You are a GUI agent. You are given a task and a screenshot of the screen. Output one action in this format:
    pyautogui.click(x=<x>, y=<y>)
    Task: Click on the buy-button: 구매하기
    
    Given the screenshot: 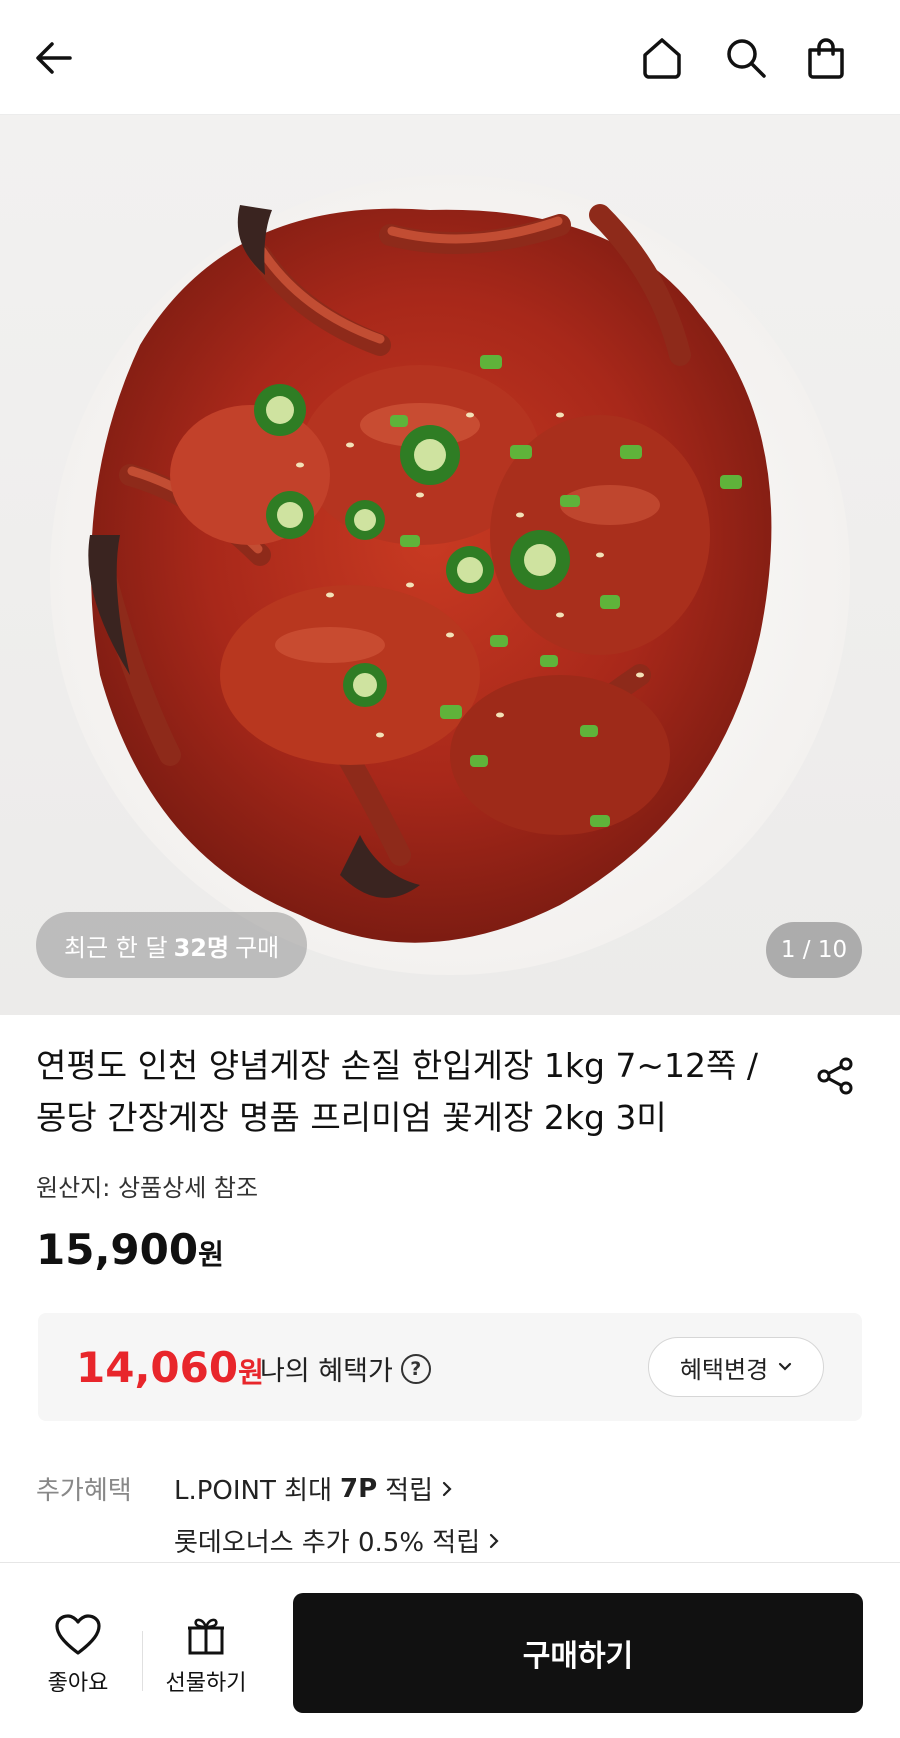 What is the action you would take?
    pyautogui.click(x=578, y=1653)
    